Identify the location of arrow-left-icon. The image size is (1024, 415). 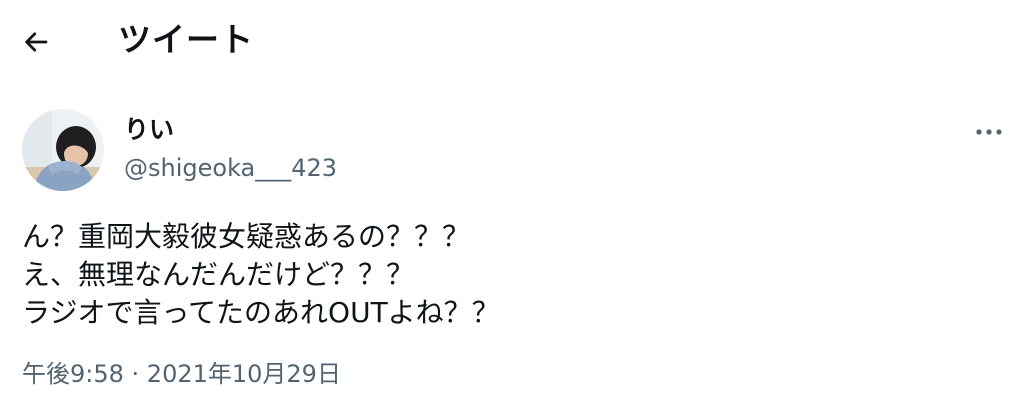
(36, 42).